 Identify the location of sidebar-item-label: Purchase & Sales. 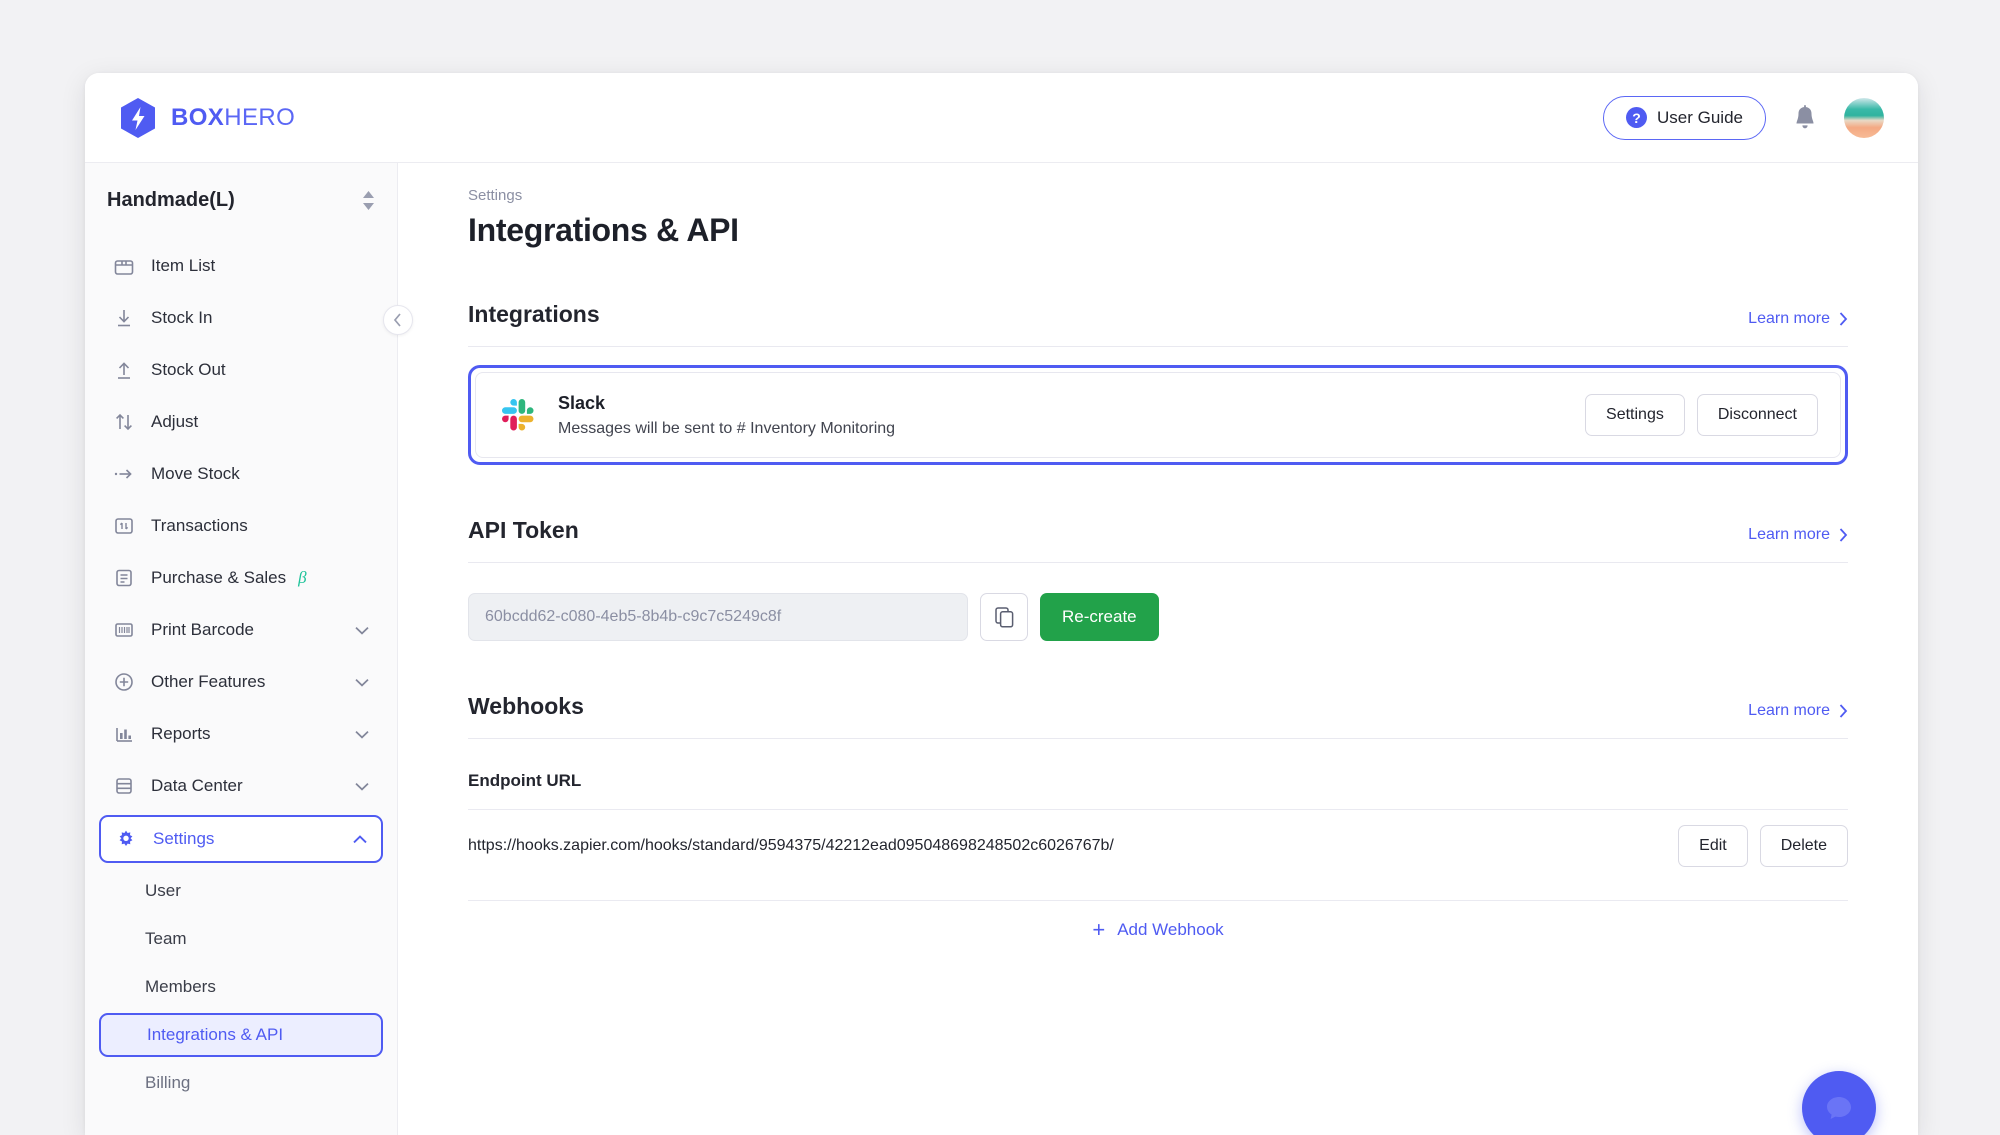
(219, 577).